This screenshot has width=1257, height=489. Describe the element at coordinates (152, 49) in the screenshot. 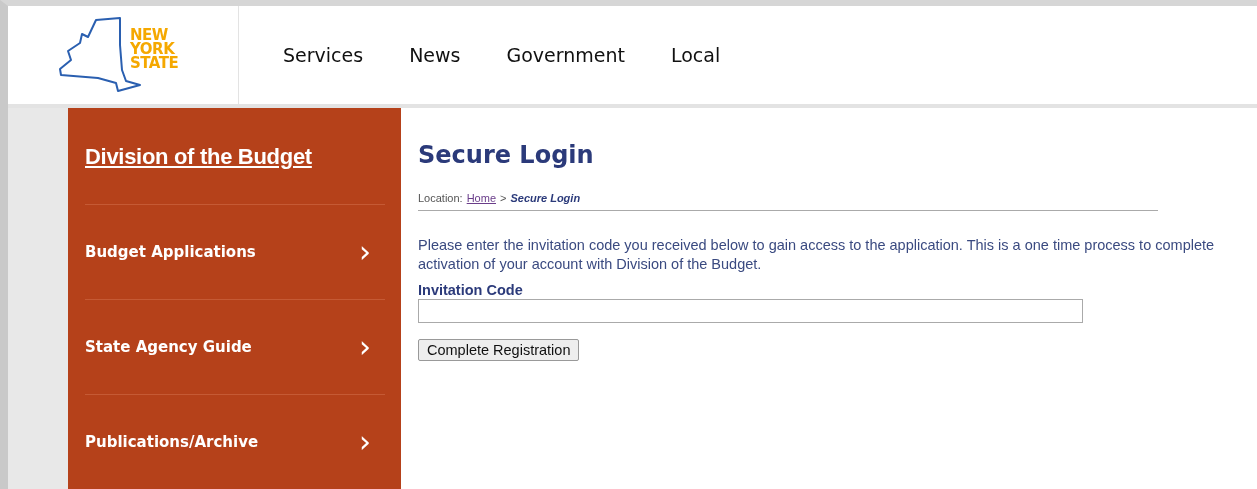

I see `logo-text: YORK` at that location.